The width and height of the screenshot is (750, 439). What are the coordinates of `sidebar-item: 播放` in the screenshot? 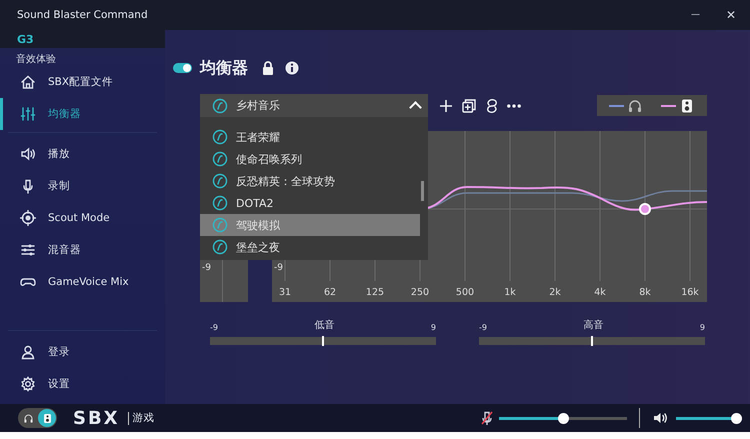 It's located at (82, 154).